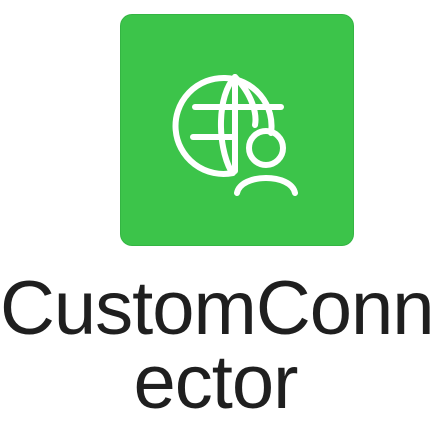 The height and width of the screenshot is (430, 431). I want to click on app-label-line-2: ector, so click(216, 382).